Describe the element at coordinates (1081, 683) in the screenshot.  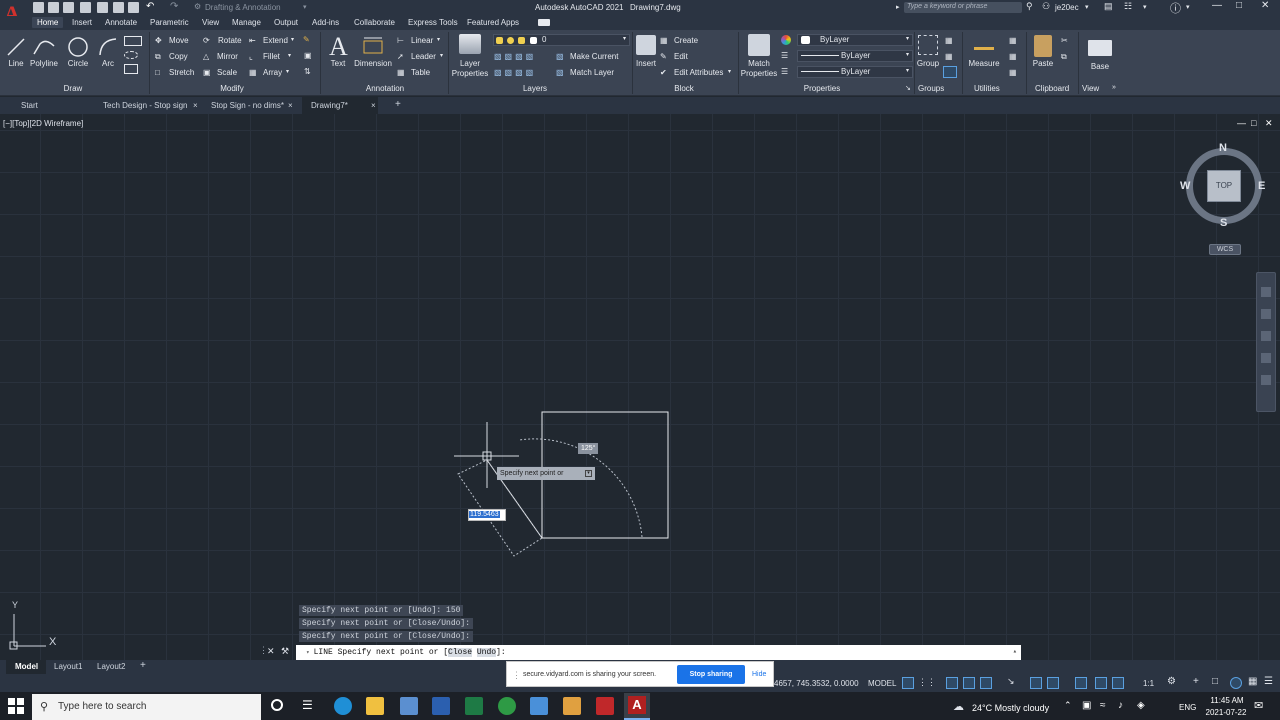
I see `object-snap-icon` at that location.